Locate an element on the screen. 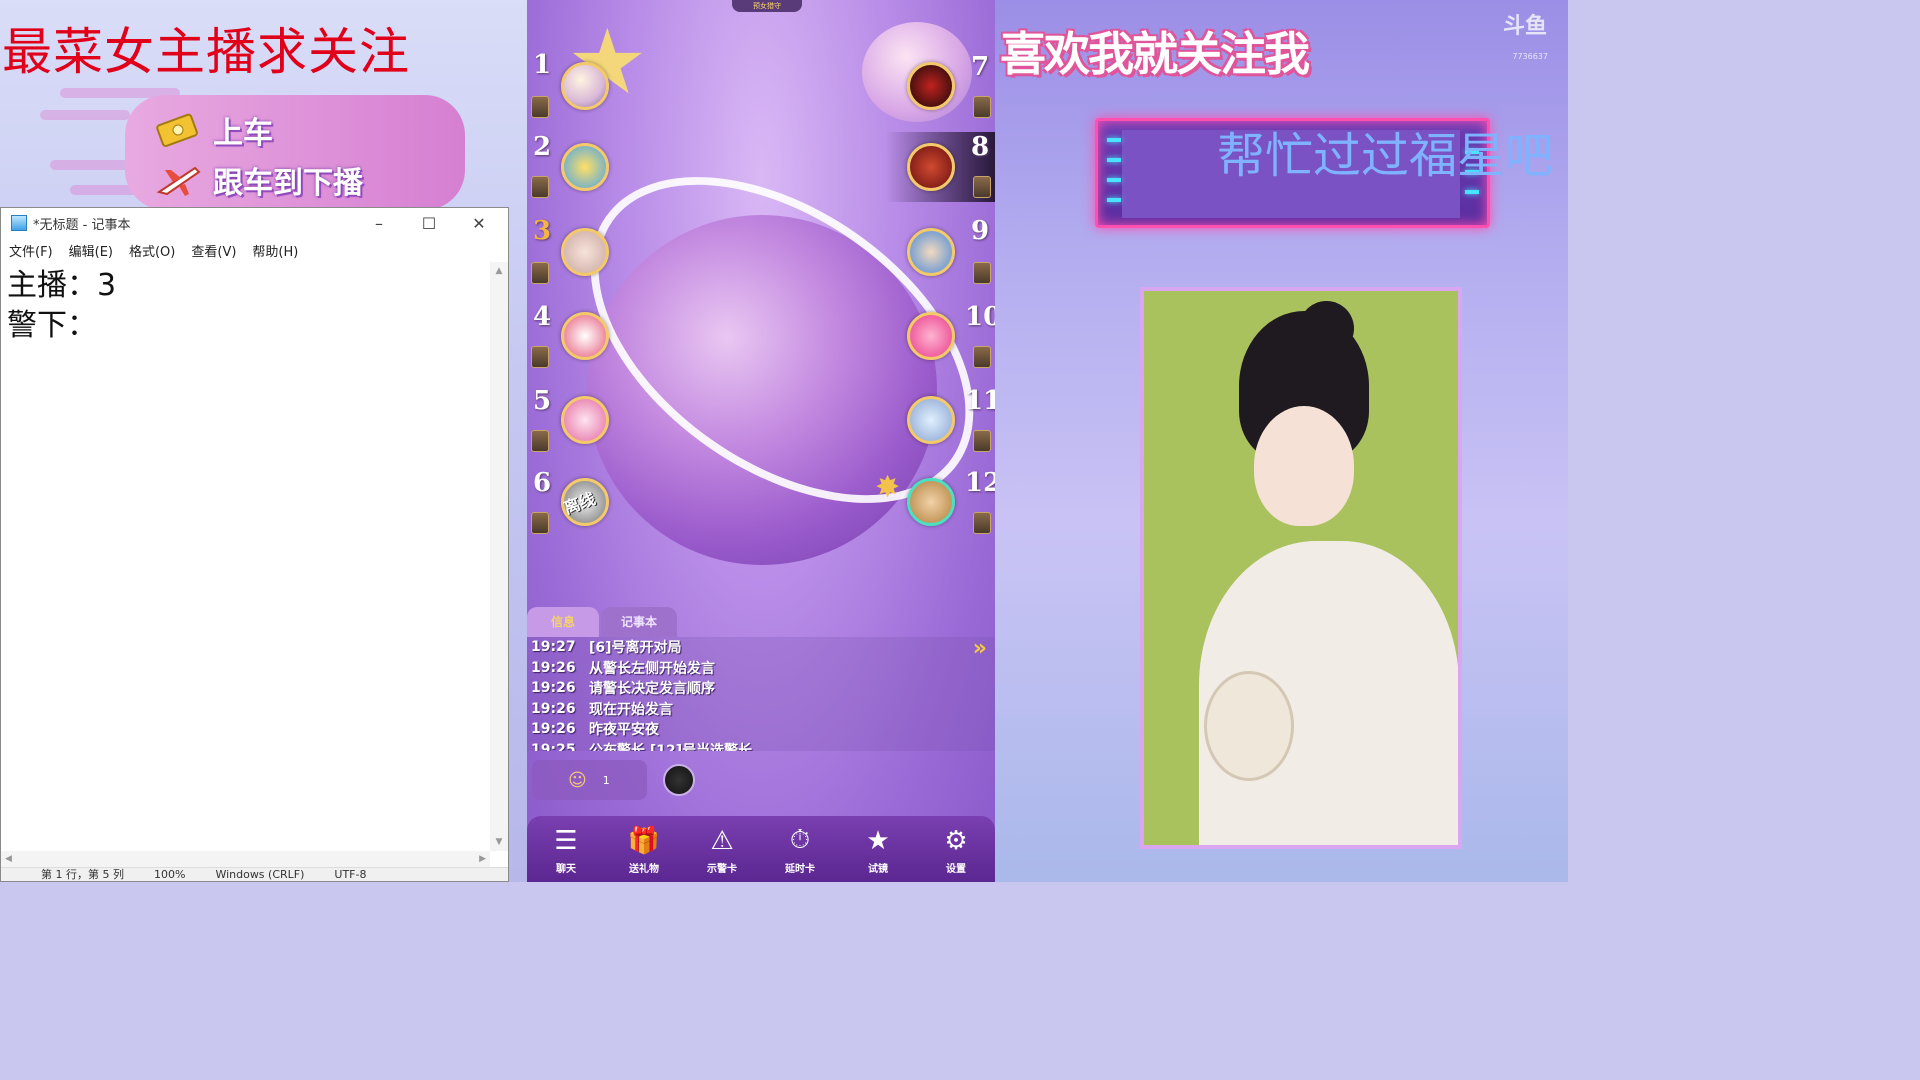 The height and width of the screenshot is (1080, 1920). nav-audition-button: ★ 试镜 is located at coordinates (878, 849).